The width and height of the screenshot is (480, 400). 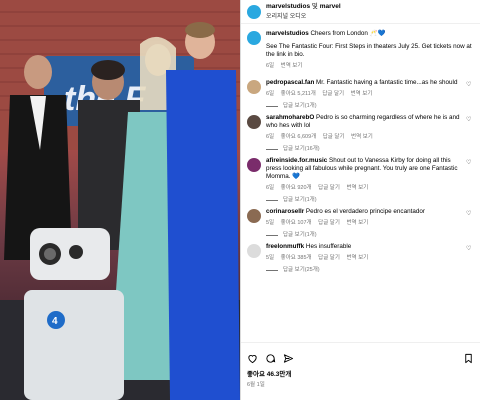 I want to click on bookmark-icon, so click(x=468, y=357).